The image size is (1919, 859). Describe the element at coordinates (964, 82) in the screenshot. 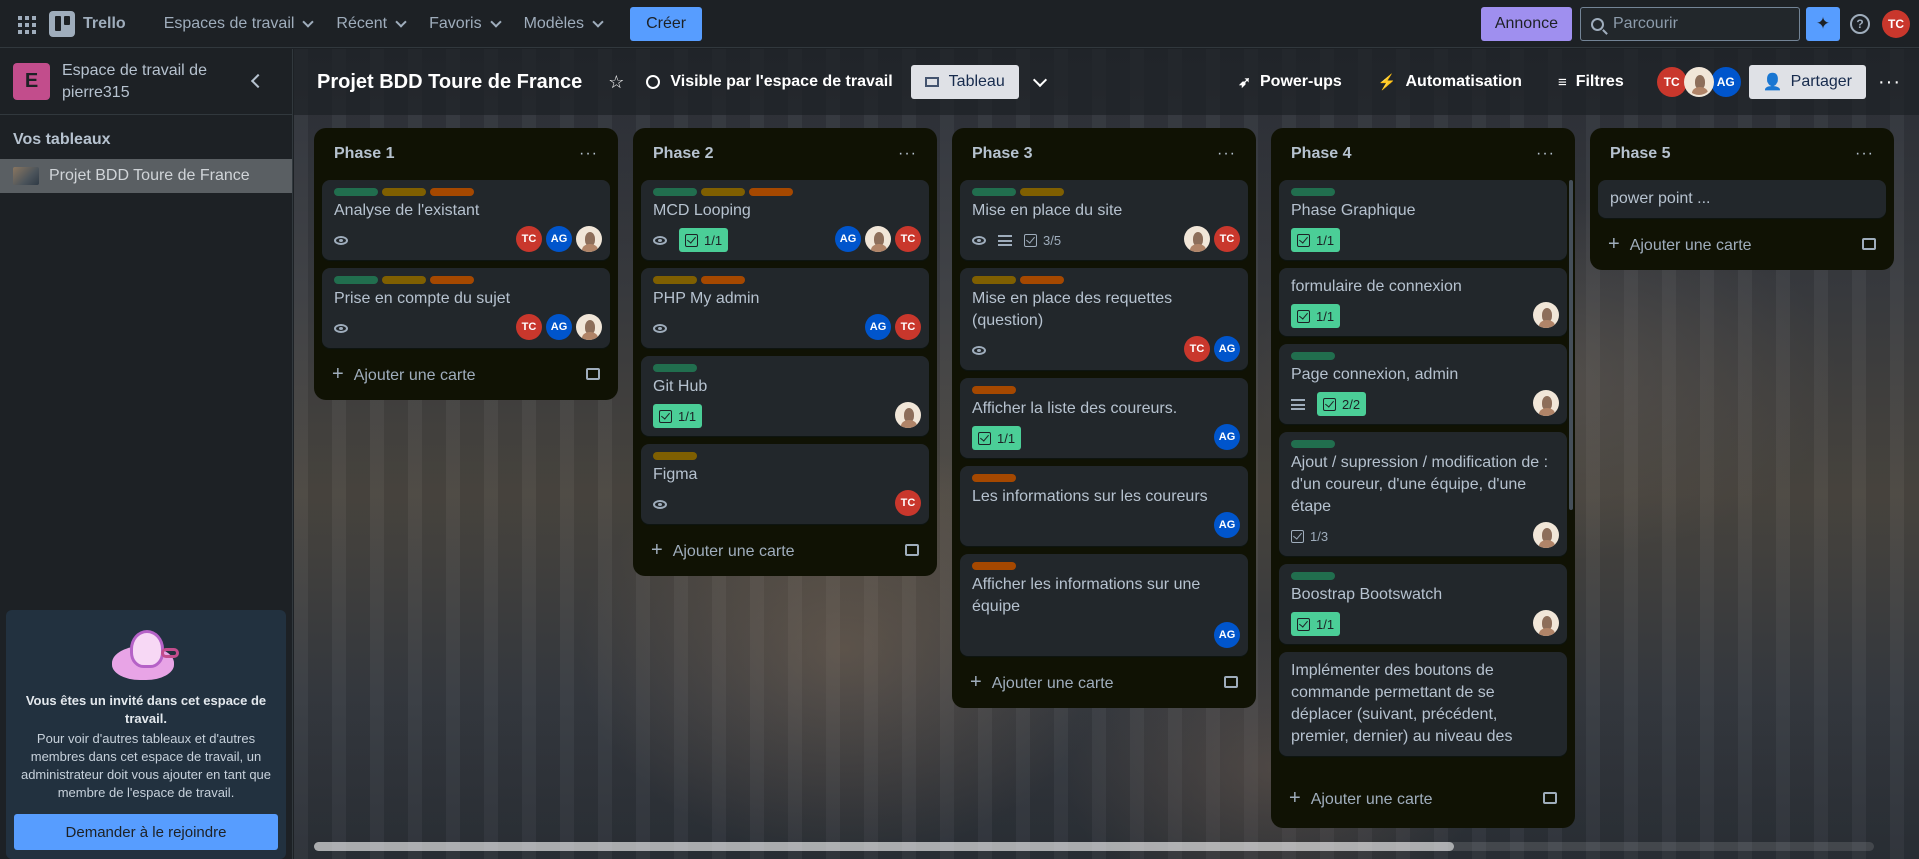

I see `view-tableau-button: Tableau` at that location.